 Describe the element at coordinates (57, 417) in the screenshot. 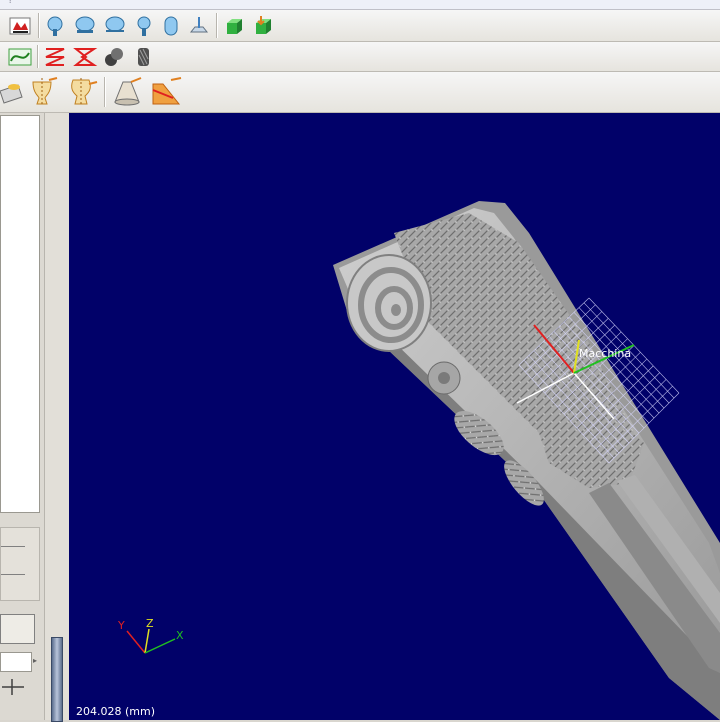

I see `panel-splitter` at that location.